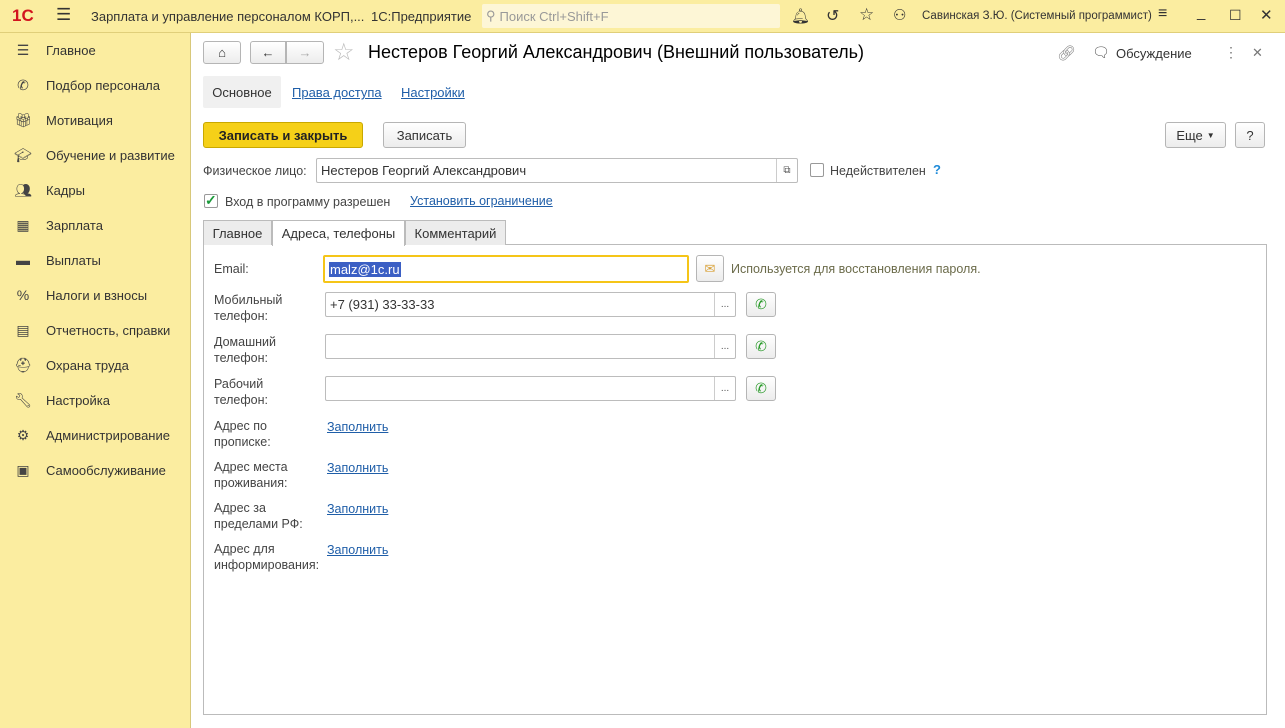  I want to click on home-button: ⌂, so click(222, 52).